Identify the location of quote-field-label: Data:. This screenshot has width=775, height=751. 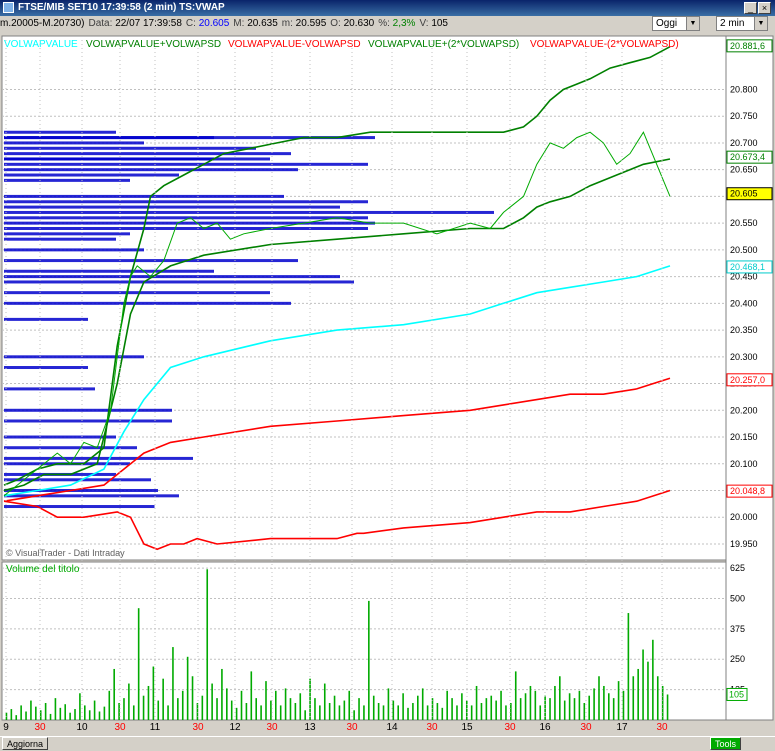
(102, 23).